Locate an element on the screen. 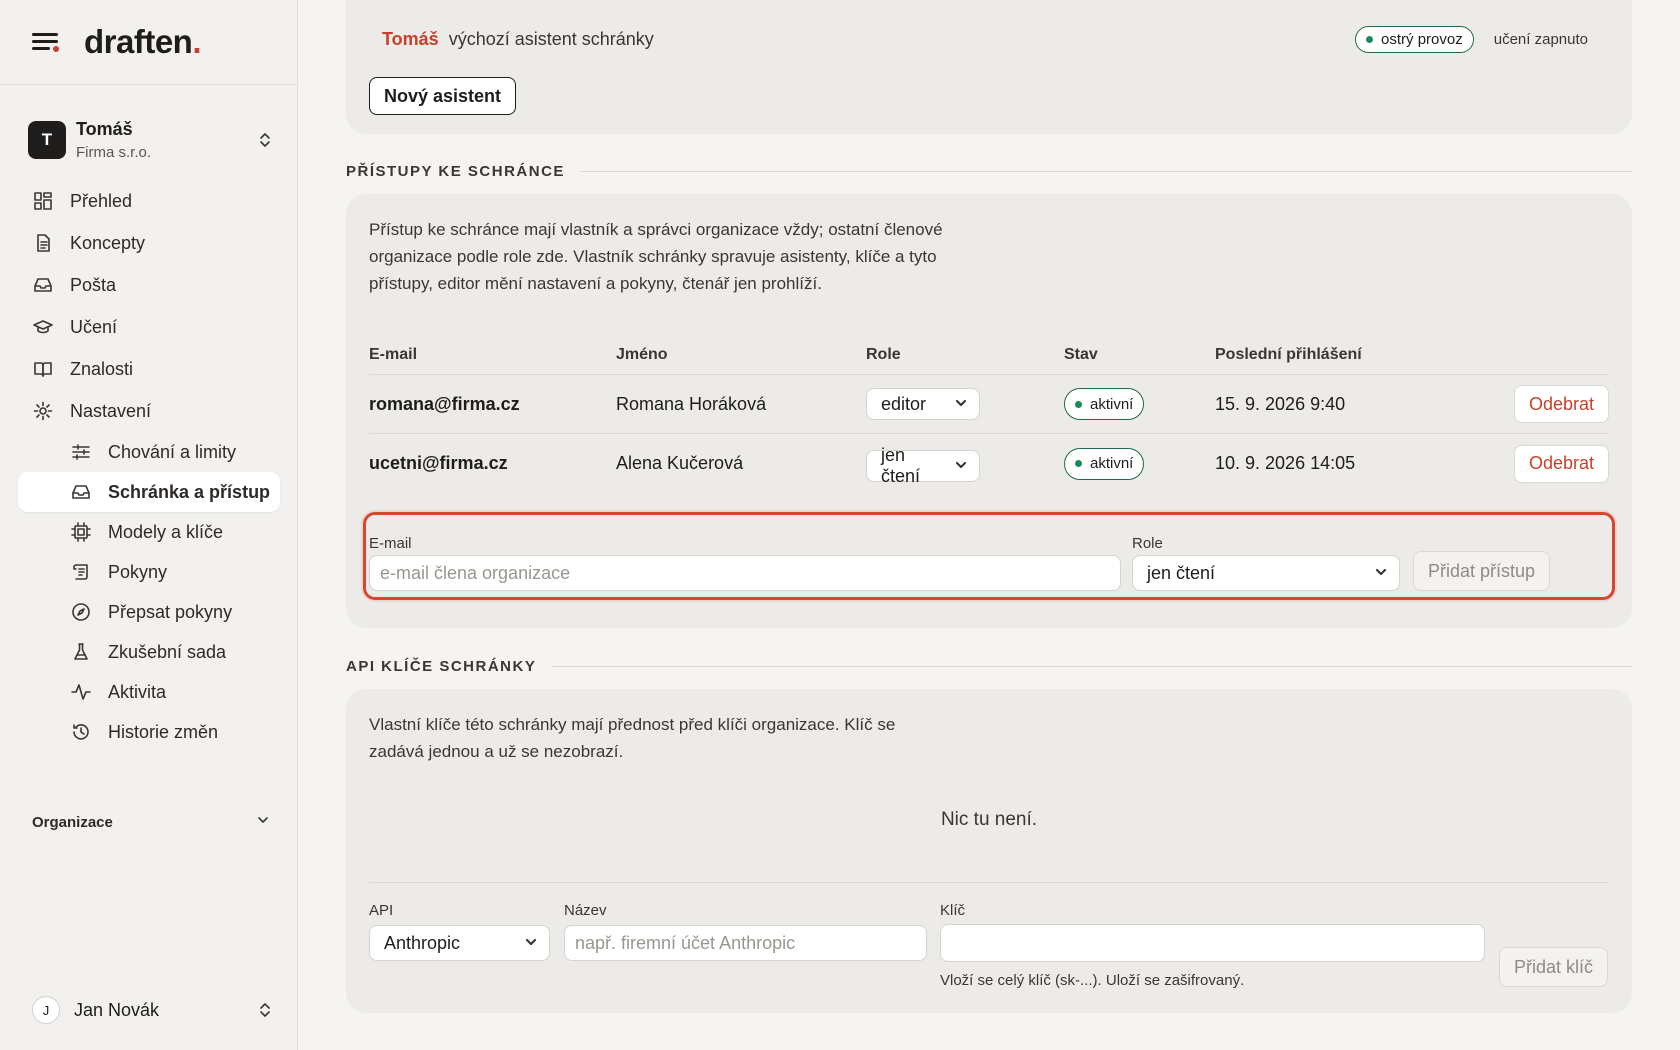 This screenshot has width=1680, height=1050. email-input-placeholder: e-mail člena organizace is located at coordinates (475, 572).